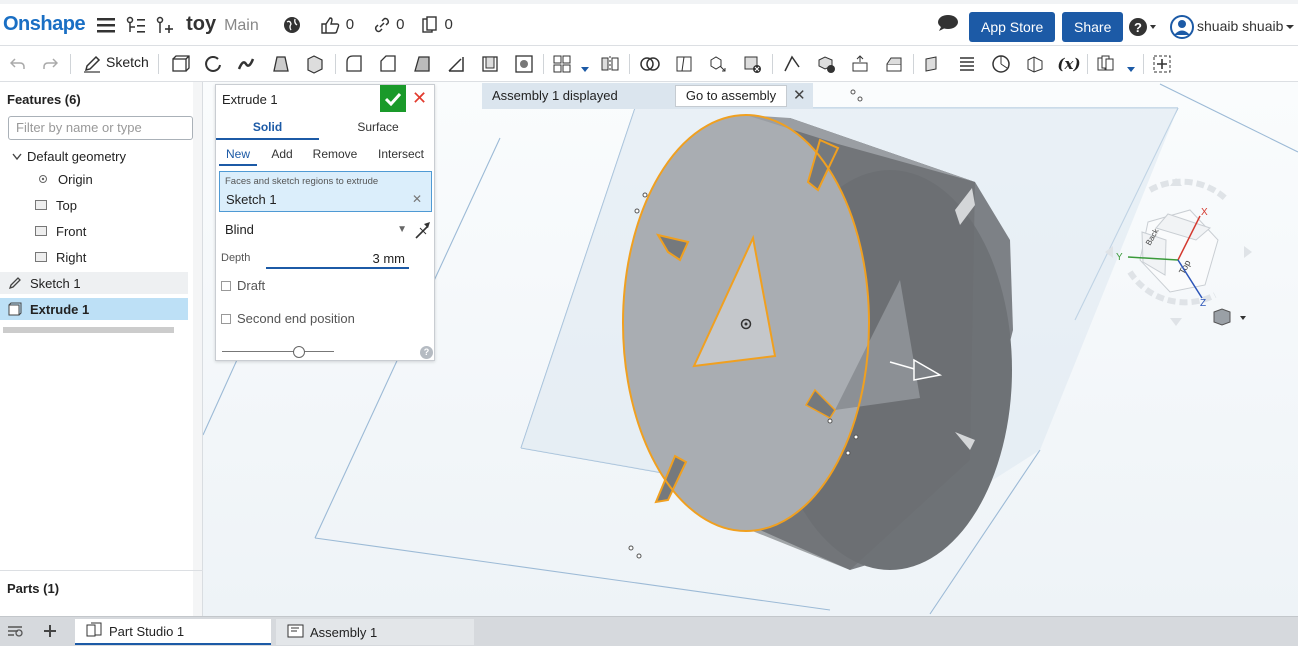 The image size is (1298, 646). Describe the element at coordinates (1162, 64) in the screenshot. I see `add-custom-feature-icon` at that location.